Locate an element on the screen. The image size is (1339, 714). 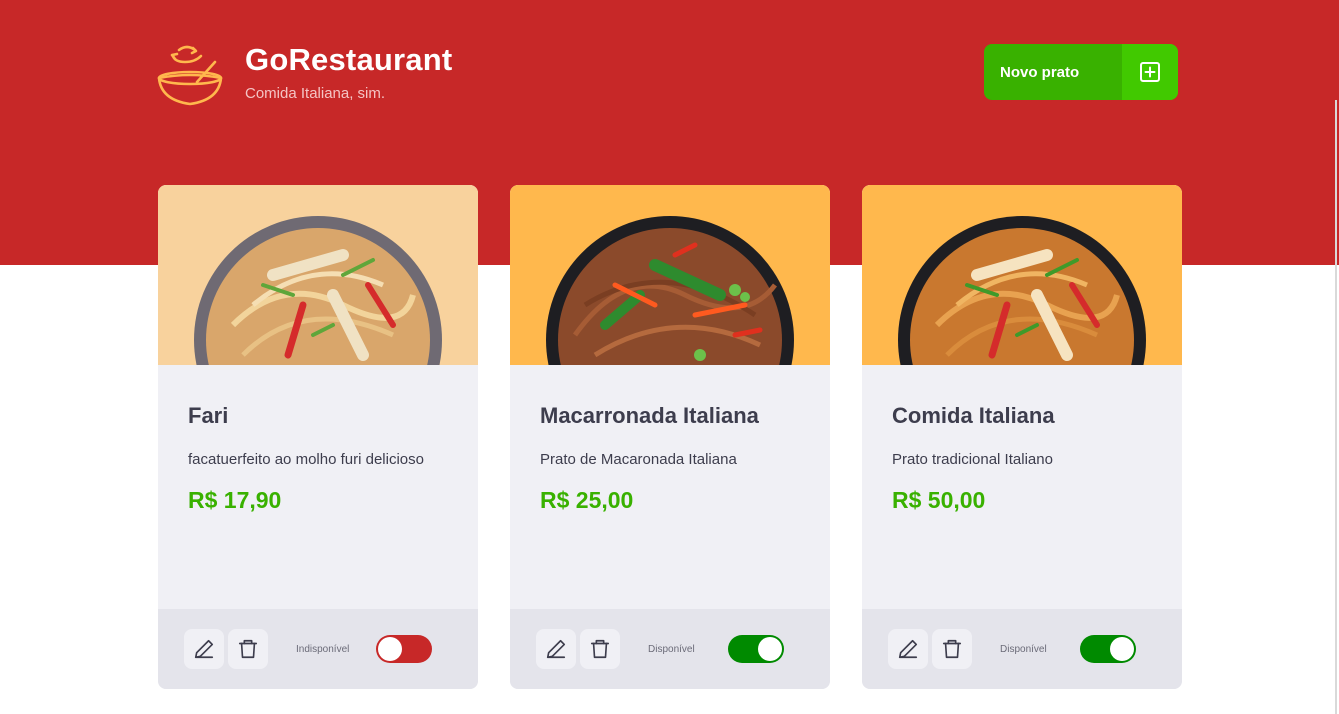
dish-description: Prato de Macaronada Italiana is located at coordinates (638, 459).